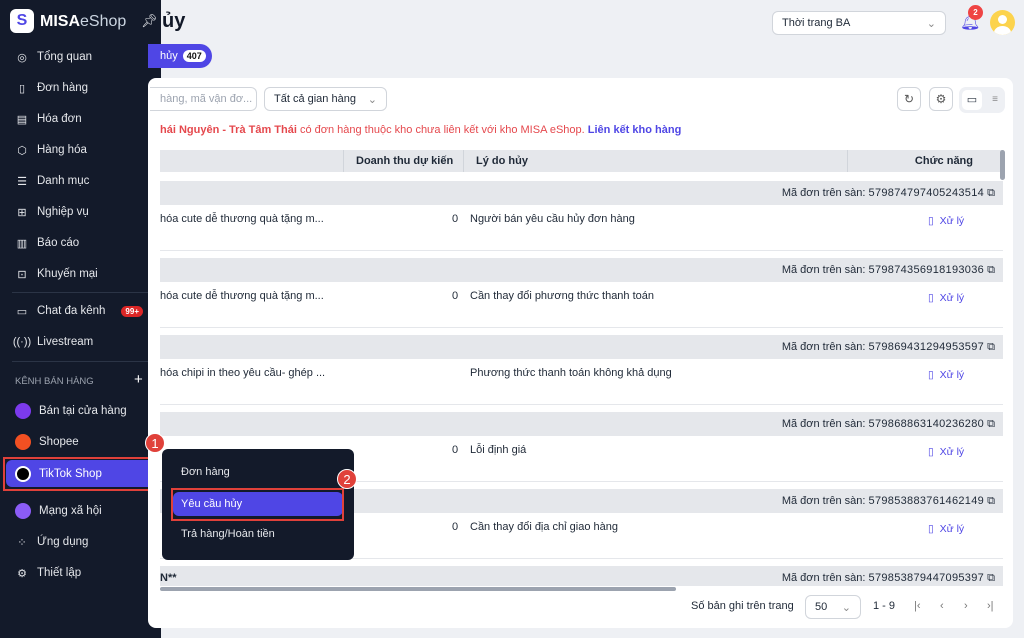 The height and width of the screenshot is (638, 1024). Describe the element at coordinates (1002, 165) in the screenshot. I see `vertical-scrollbar` at that location.